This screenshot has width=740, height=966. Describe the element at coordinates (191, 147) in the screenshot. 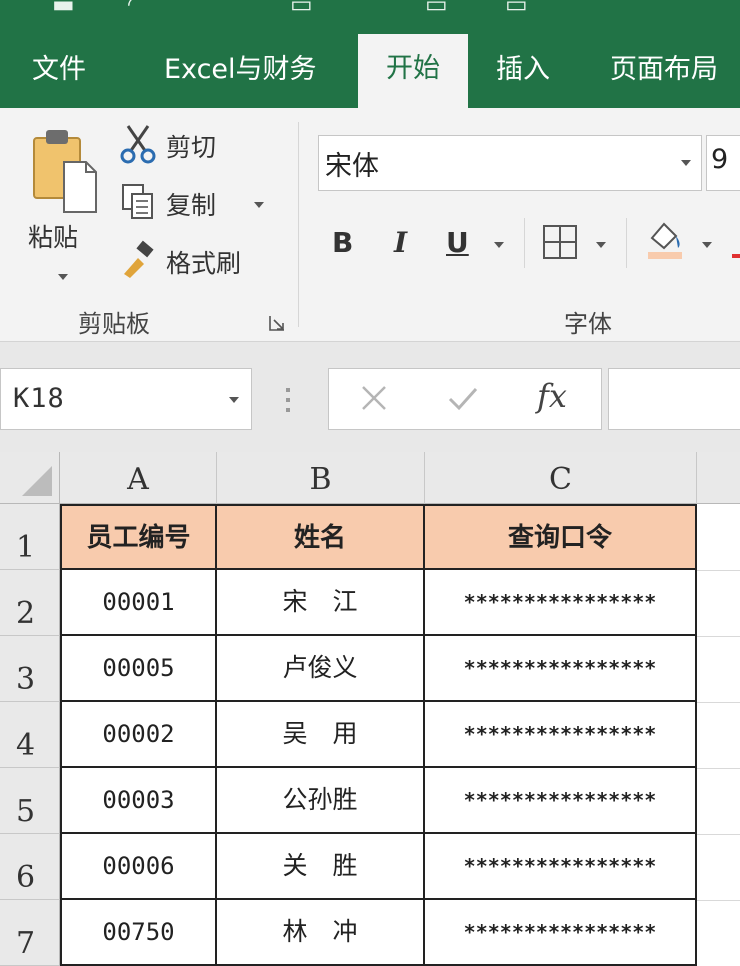

I see `cut-label: 剪切` at that location.